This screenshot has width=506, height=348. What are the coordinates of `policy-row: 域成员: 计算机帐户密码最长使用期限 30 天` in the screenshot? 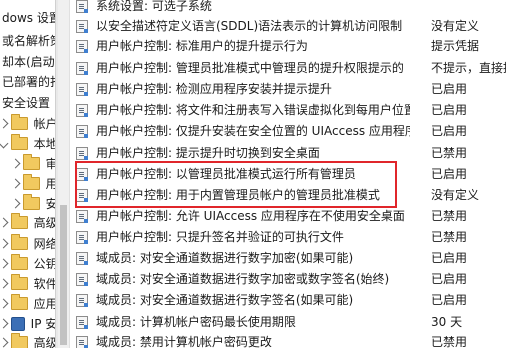 It's located at (289, 322).